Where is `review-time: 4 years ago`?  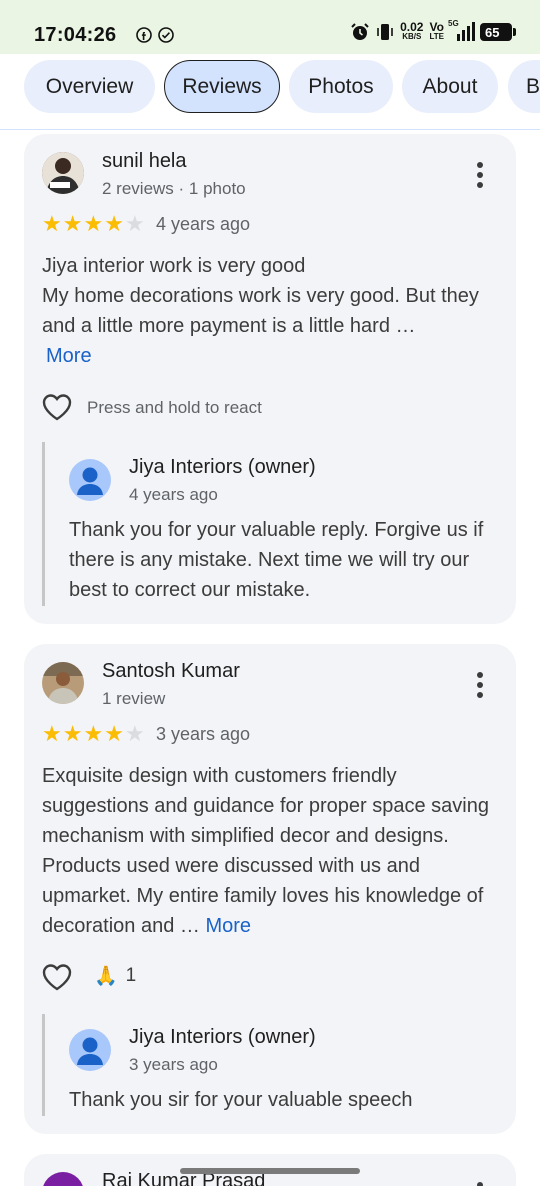 review-time: 4 years ago is located at coordinates (203, 224).